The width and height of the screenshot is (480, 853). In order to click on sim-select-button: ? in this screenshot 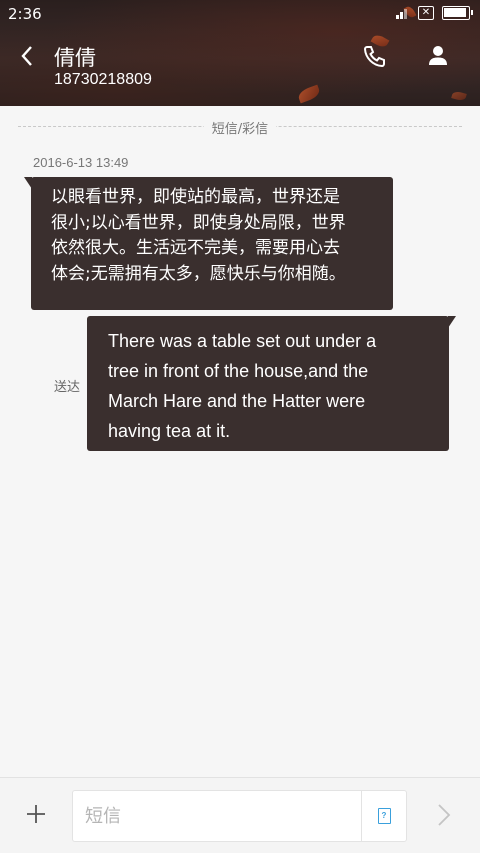, I will do `click(384, 816)`.